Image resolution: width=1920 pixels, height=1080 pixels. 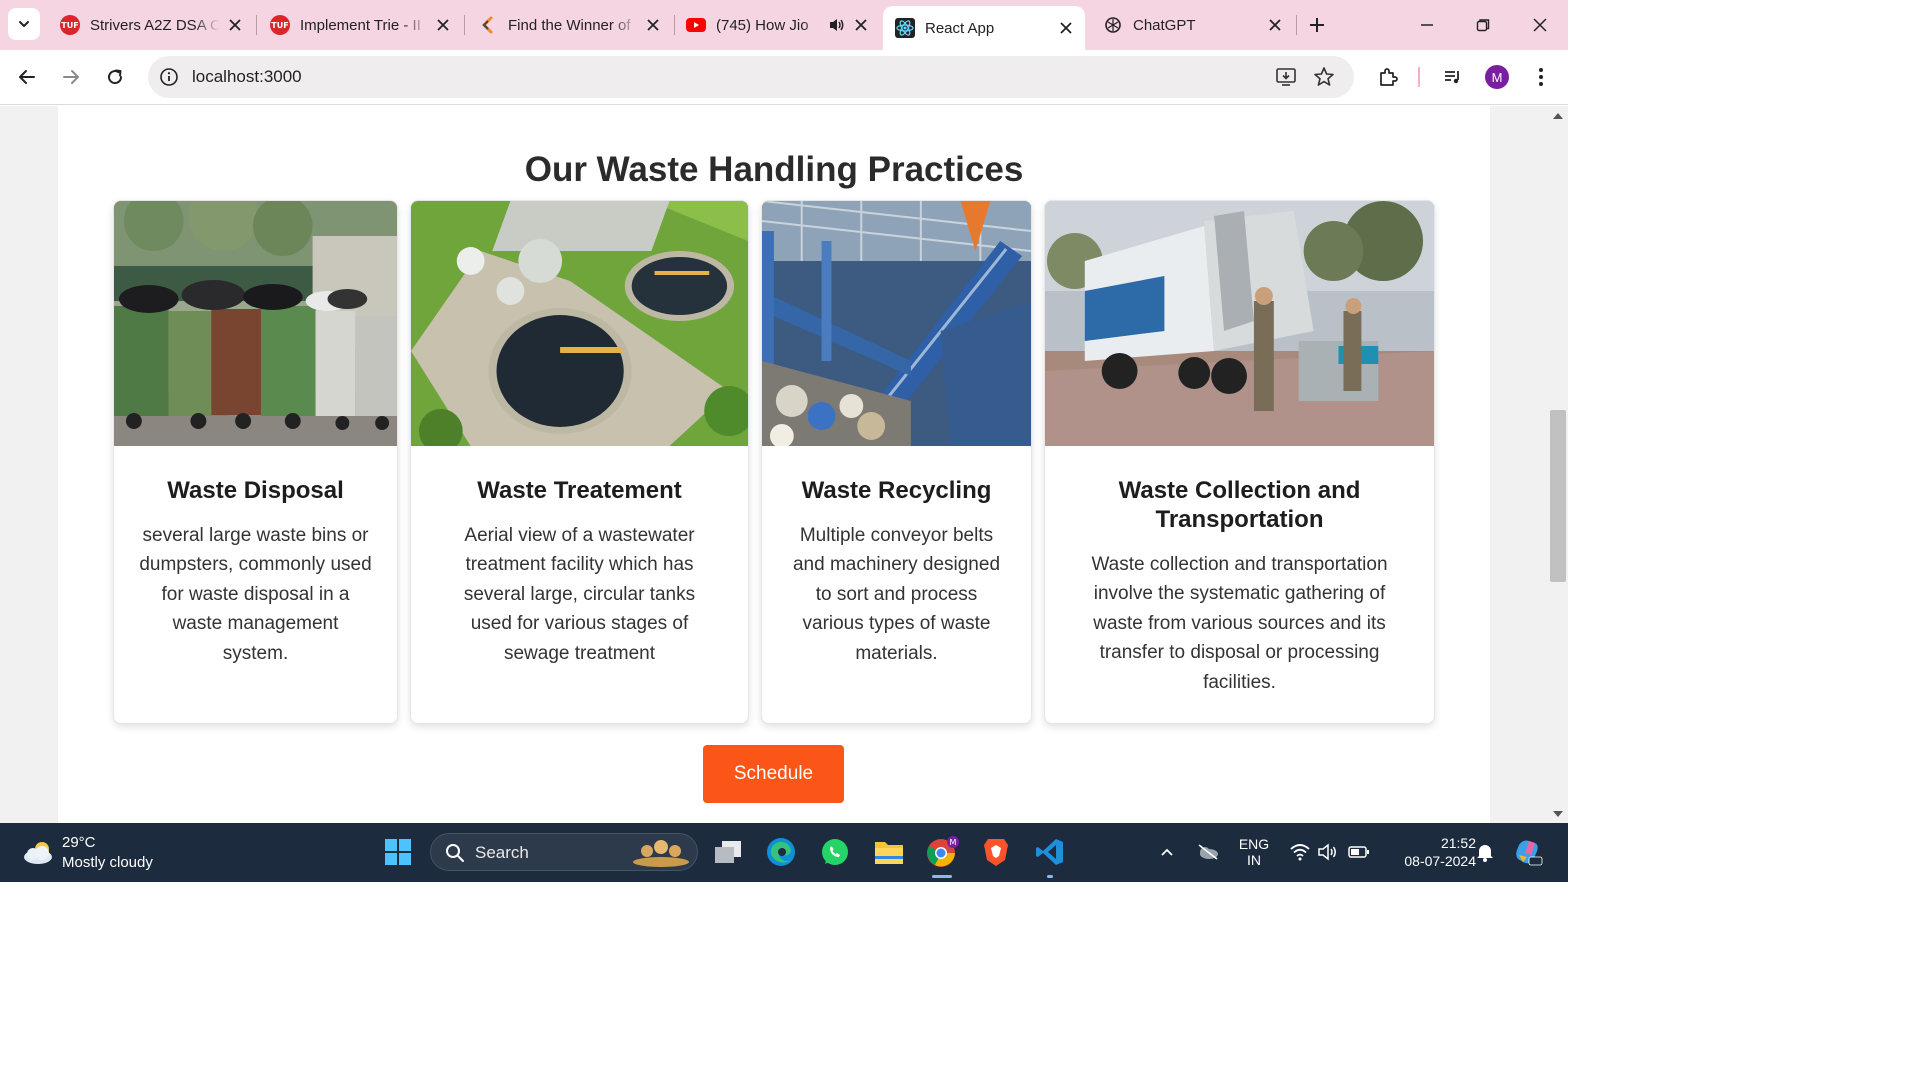 I want to click on reload-icon, so click(x=115, y=77).